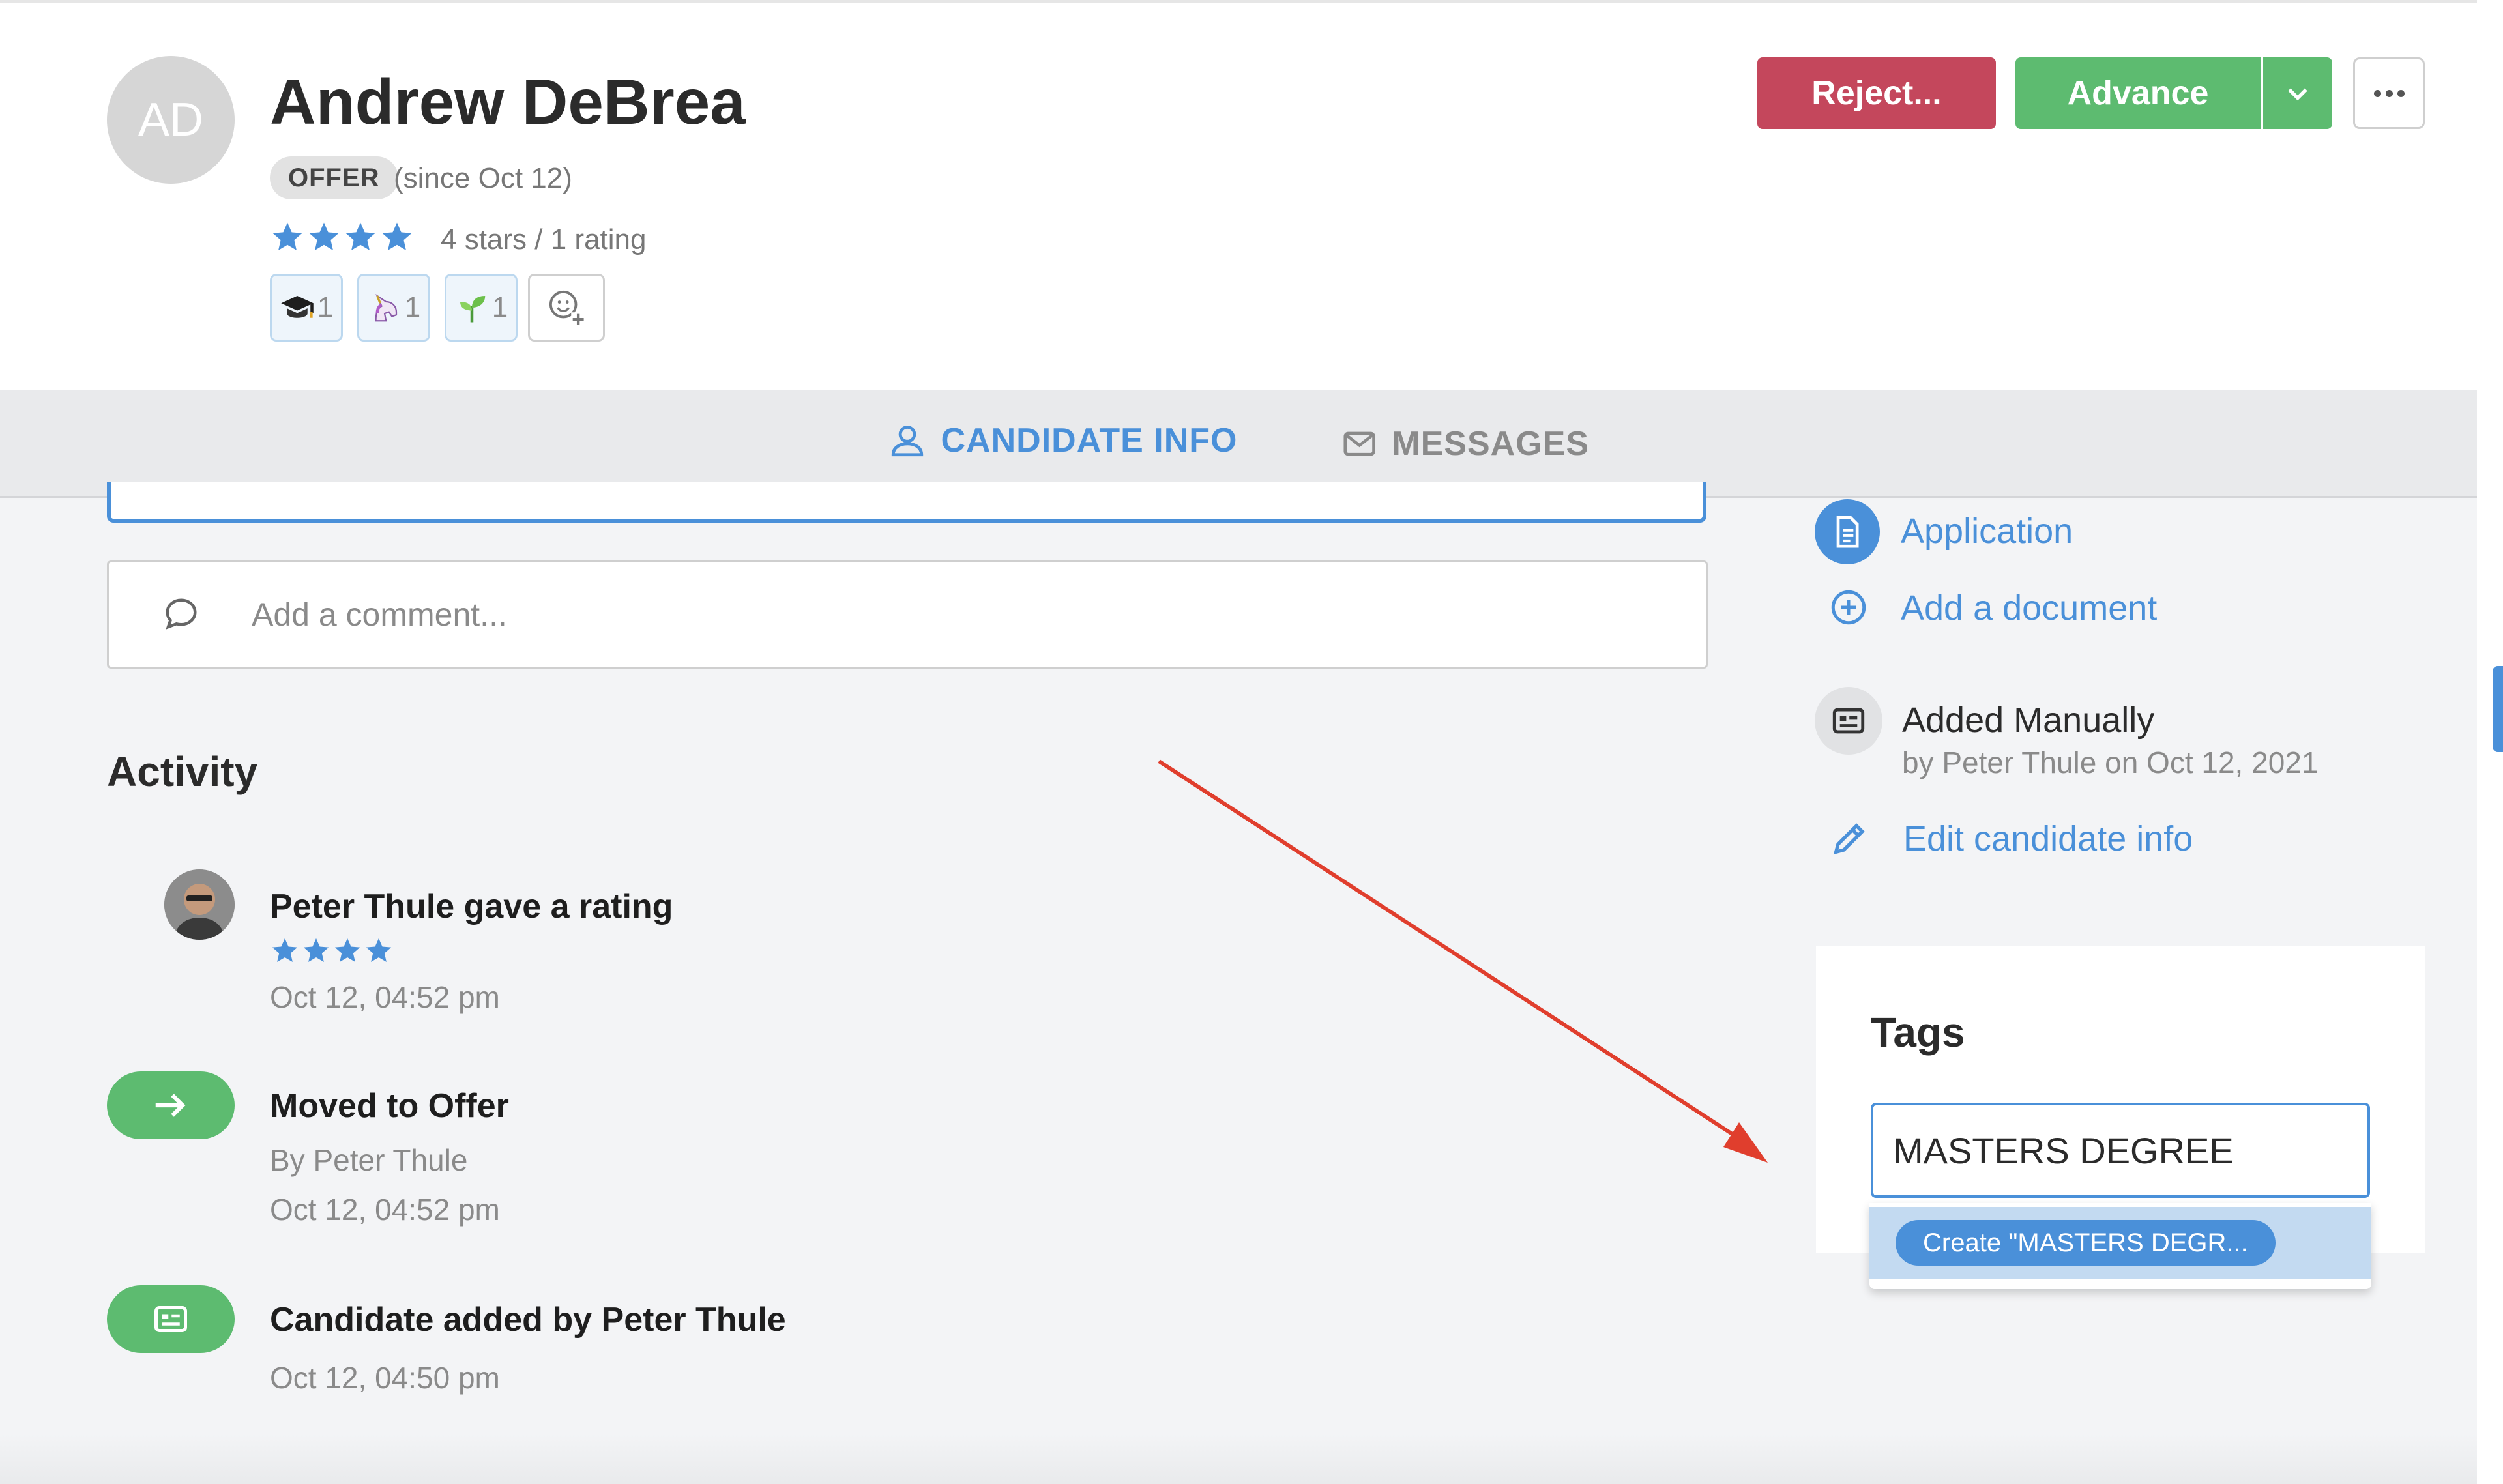 Image resolution: width=2503 pixels, height=1484 pixels. I want to click on comment-icon, so click(181, 614).